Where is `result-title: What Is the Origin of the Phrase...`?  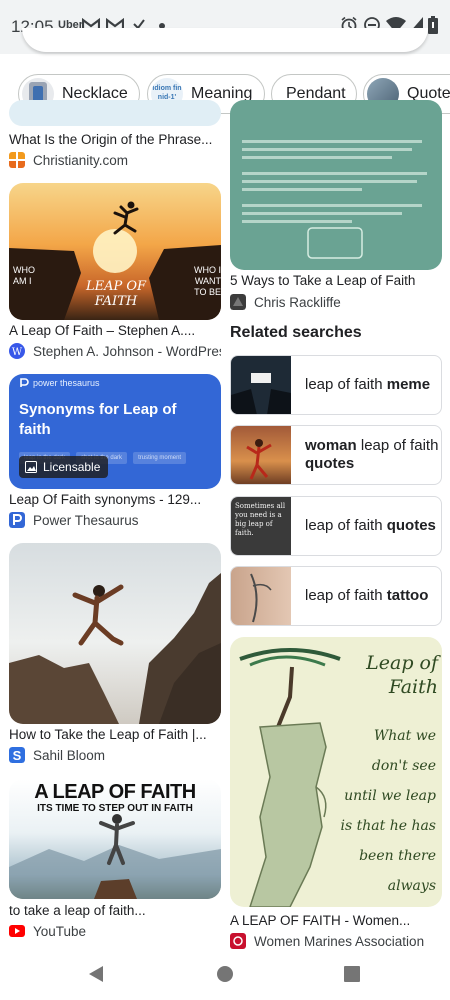 result-title: What Is the Origin of the Phrase... is located at coordinates (115, 139).